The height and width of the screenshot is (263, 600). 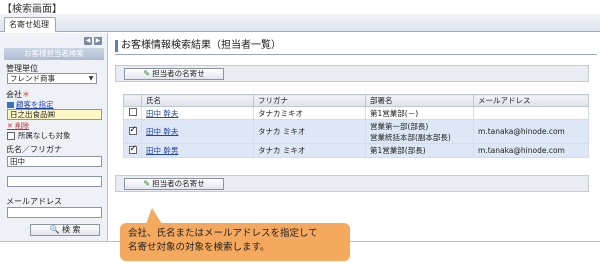 I want to click on delete-icon: ✕, so click(x=11, y=126).